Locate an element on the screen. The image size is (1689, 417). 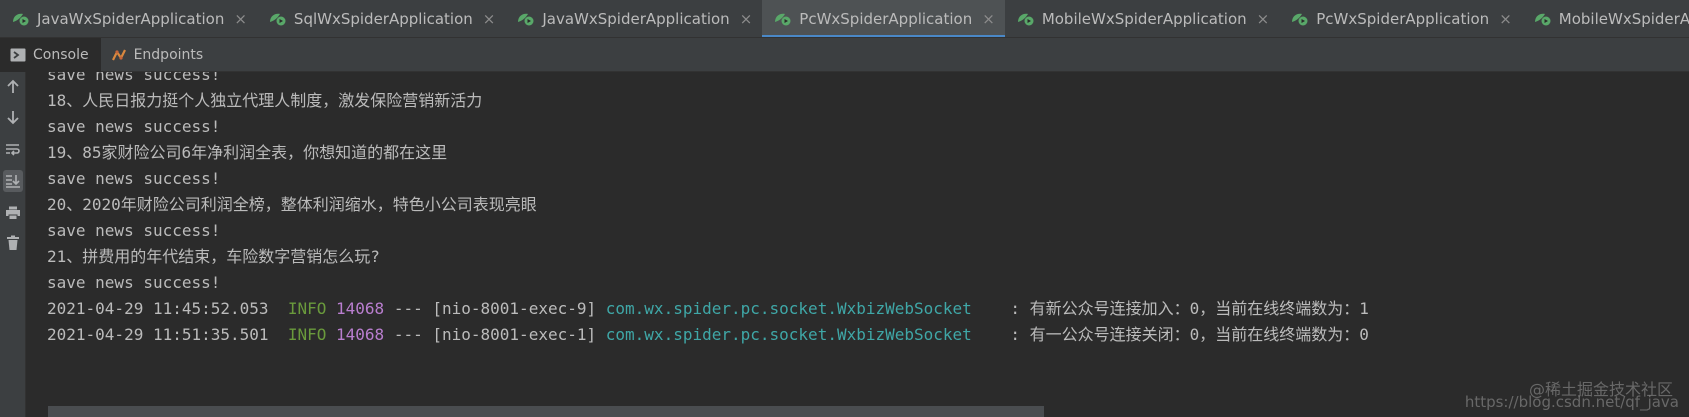
log-timestamp: 2021-04-29 11:51:35.501 is located at coordinates (158, 334).